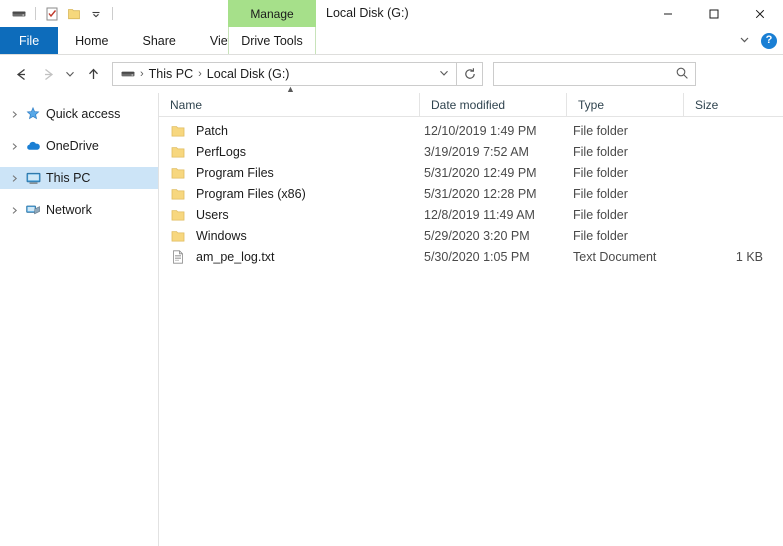  I want to click on column-header-name-label: Name, so click(186, 104).